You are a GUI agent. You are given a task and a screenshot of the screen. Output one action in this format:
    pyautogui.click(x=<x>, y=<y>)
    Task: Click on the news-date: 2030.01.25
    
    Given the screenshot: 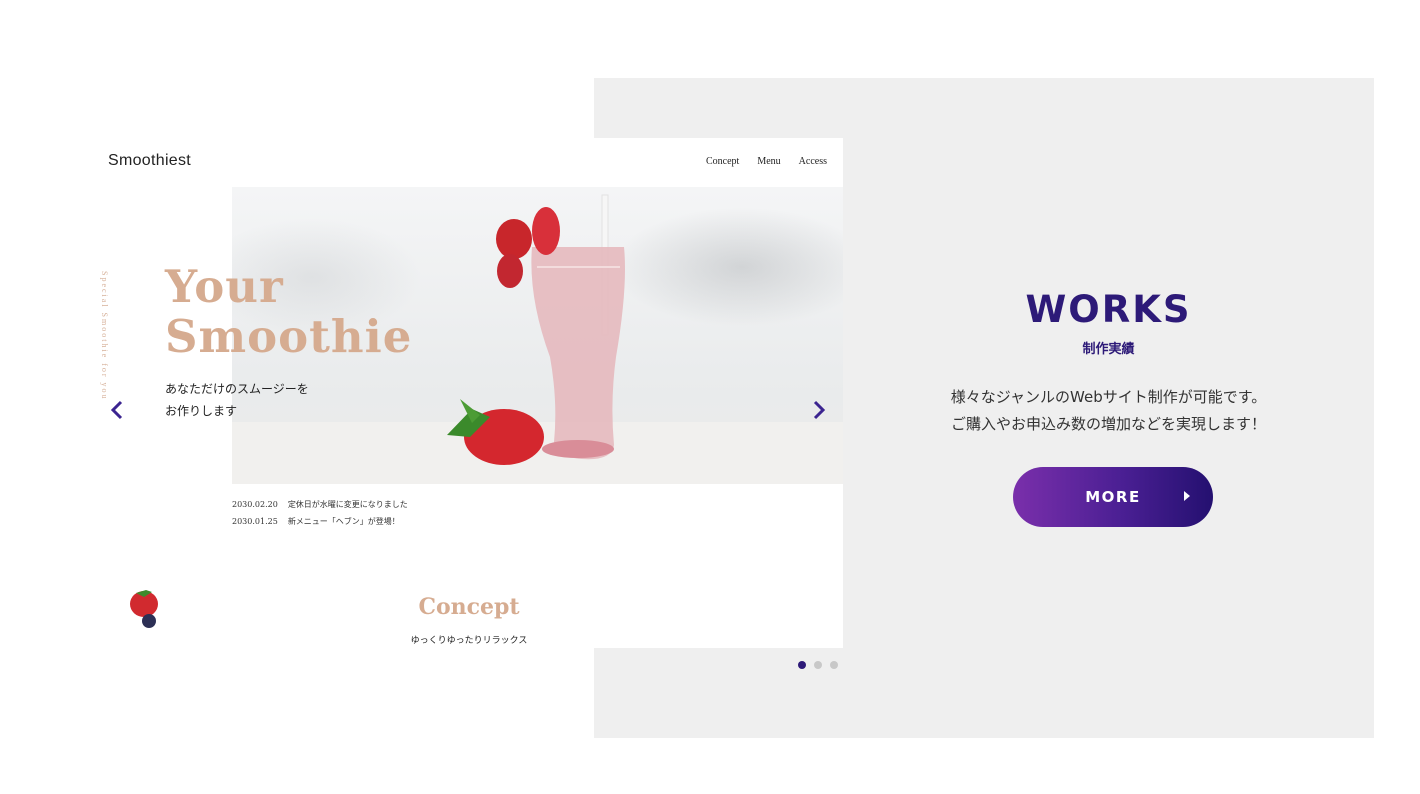 What is the action you would take?
    pyautogui.click(x=255, y=521)
    